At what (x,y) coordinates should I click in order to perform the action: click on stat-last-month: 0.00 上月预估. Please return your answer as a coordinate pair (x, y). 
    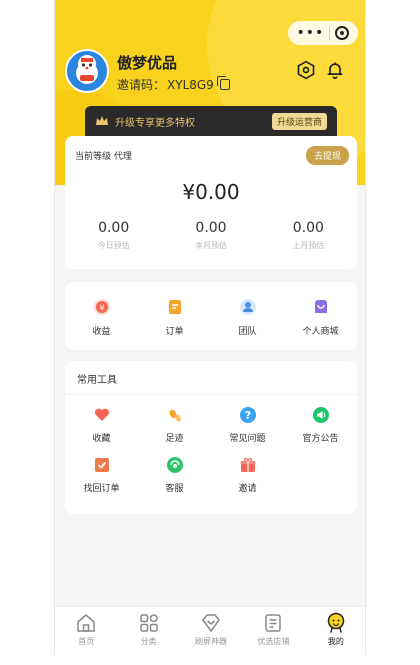
    Looking at the image, I should click on (308, 235).